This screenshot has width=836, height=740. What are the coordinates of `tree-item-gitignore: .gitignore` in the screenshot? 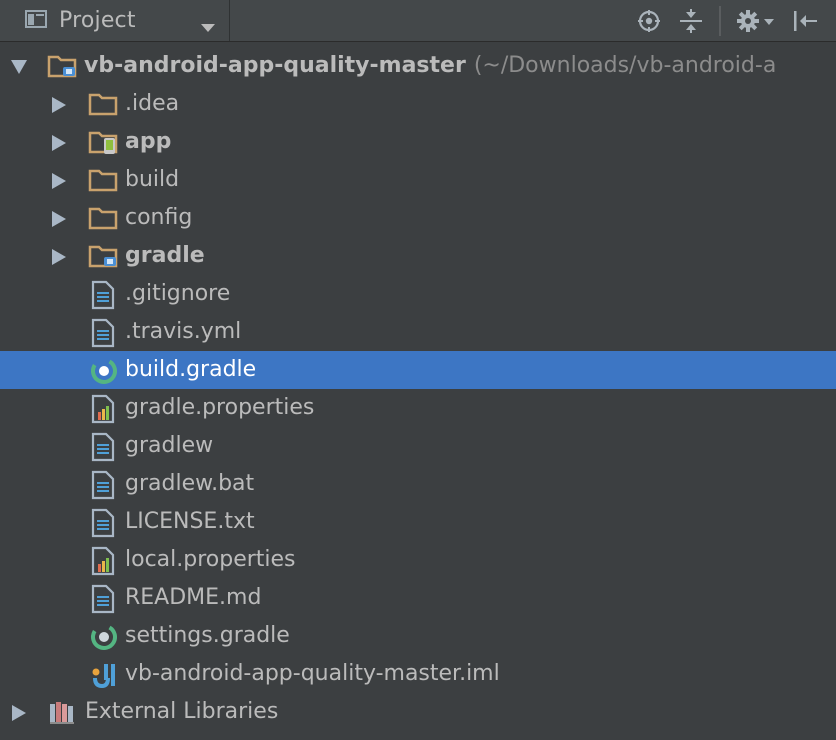 It's located at (418, 294).